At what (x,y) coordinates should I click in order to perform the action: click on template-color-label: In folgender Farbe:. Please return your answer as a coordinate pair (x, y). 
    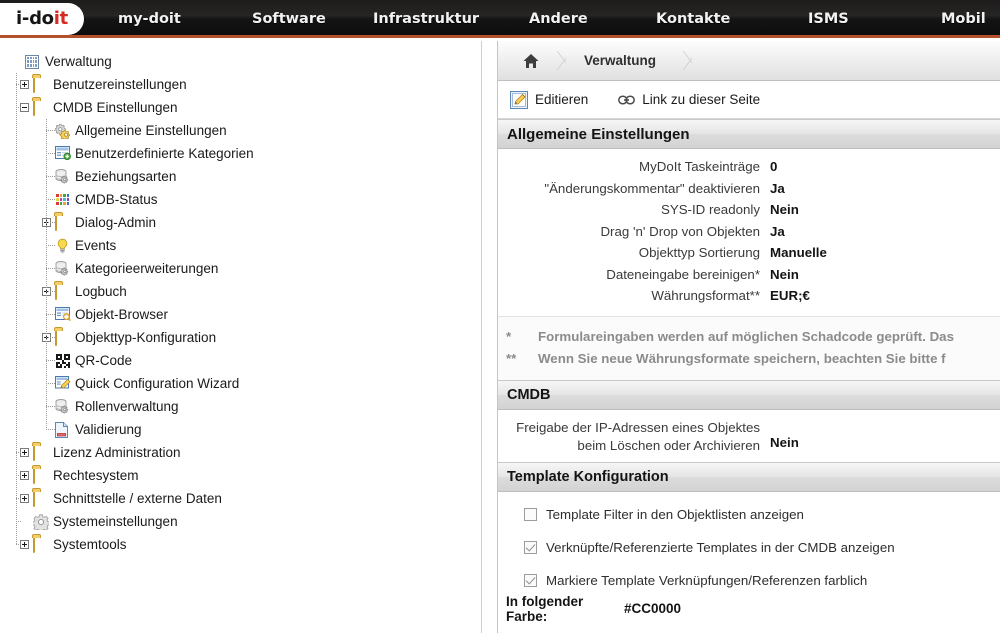
    Looking at the image, I should click on (545, 608).